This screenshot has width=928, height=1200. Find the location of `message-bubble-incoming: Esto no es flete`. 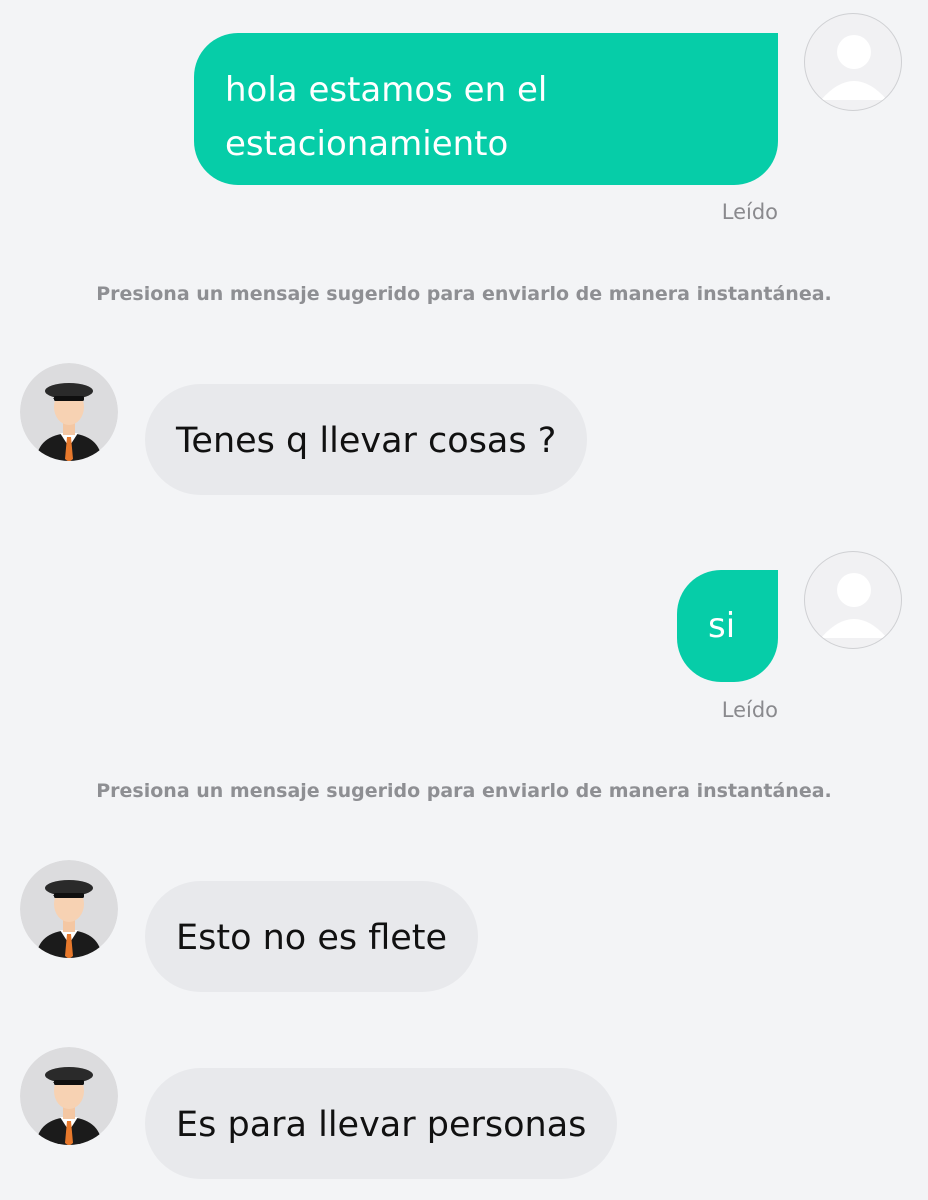

message-bubble-incoming: Esto no es flete is located at coordinates (312, 936).